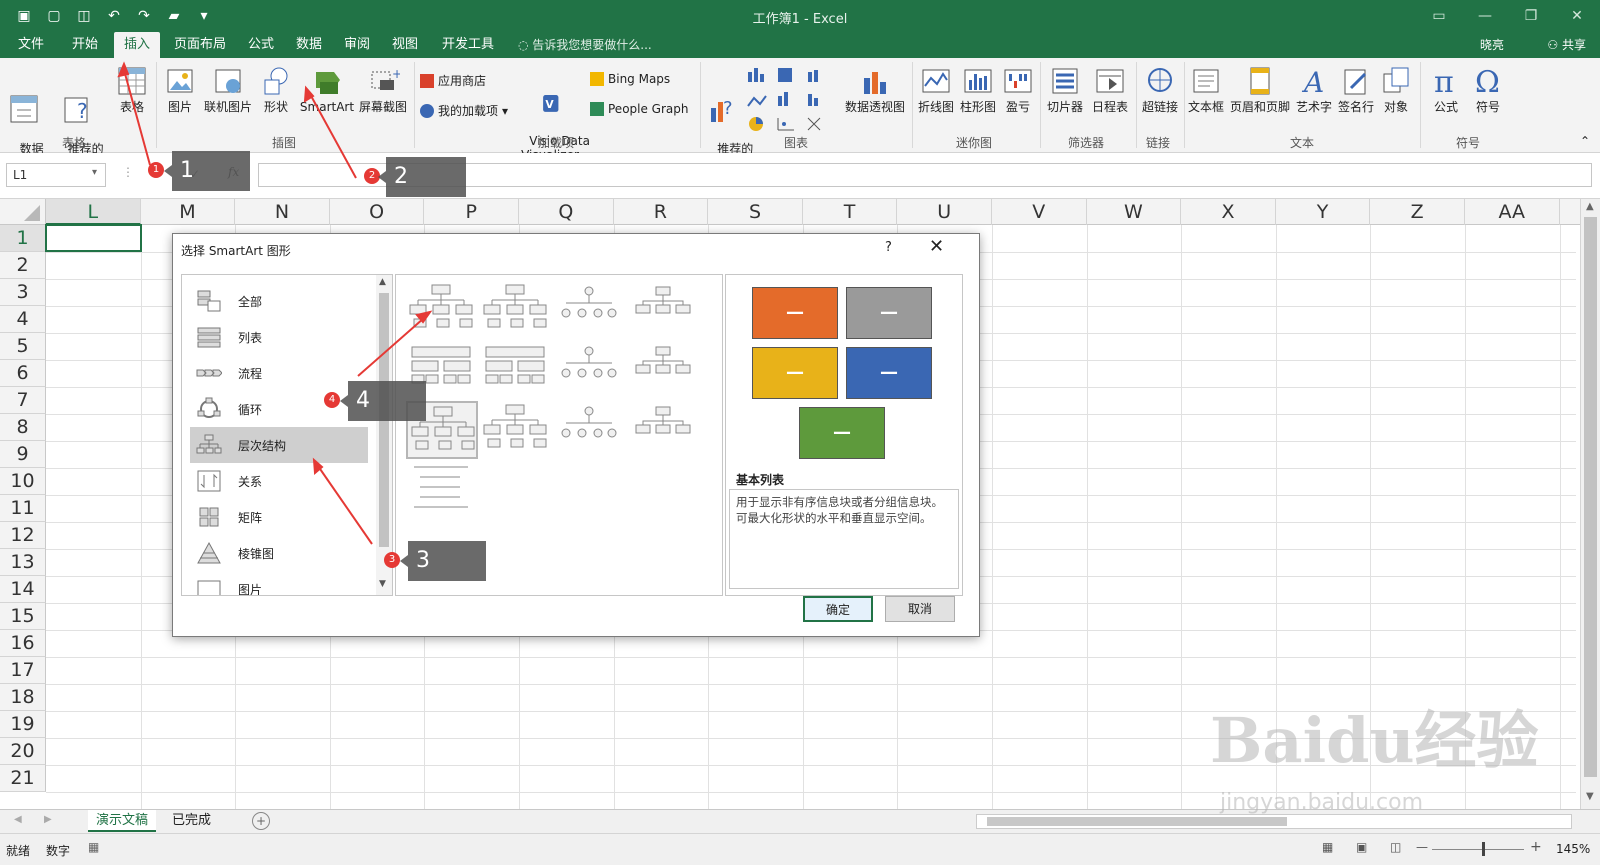 Image resolution: width=1600 pixels, height=865 pixels. What do you see at coordinates (1422, 847) in the screenshot?
I see `zoom-out-icon: —` at bounding box center [1422, 847].